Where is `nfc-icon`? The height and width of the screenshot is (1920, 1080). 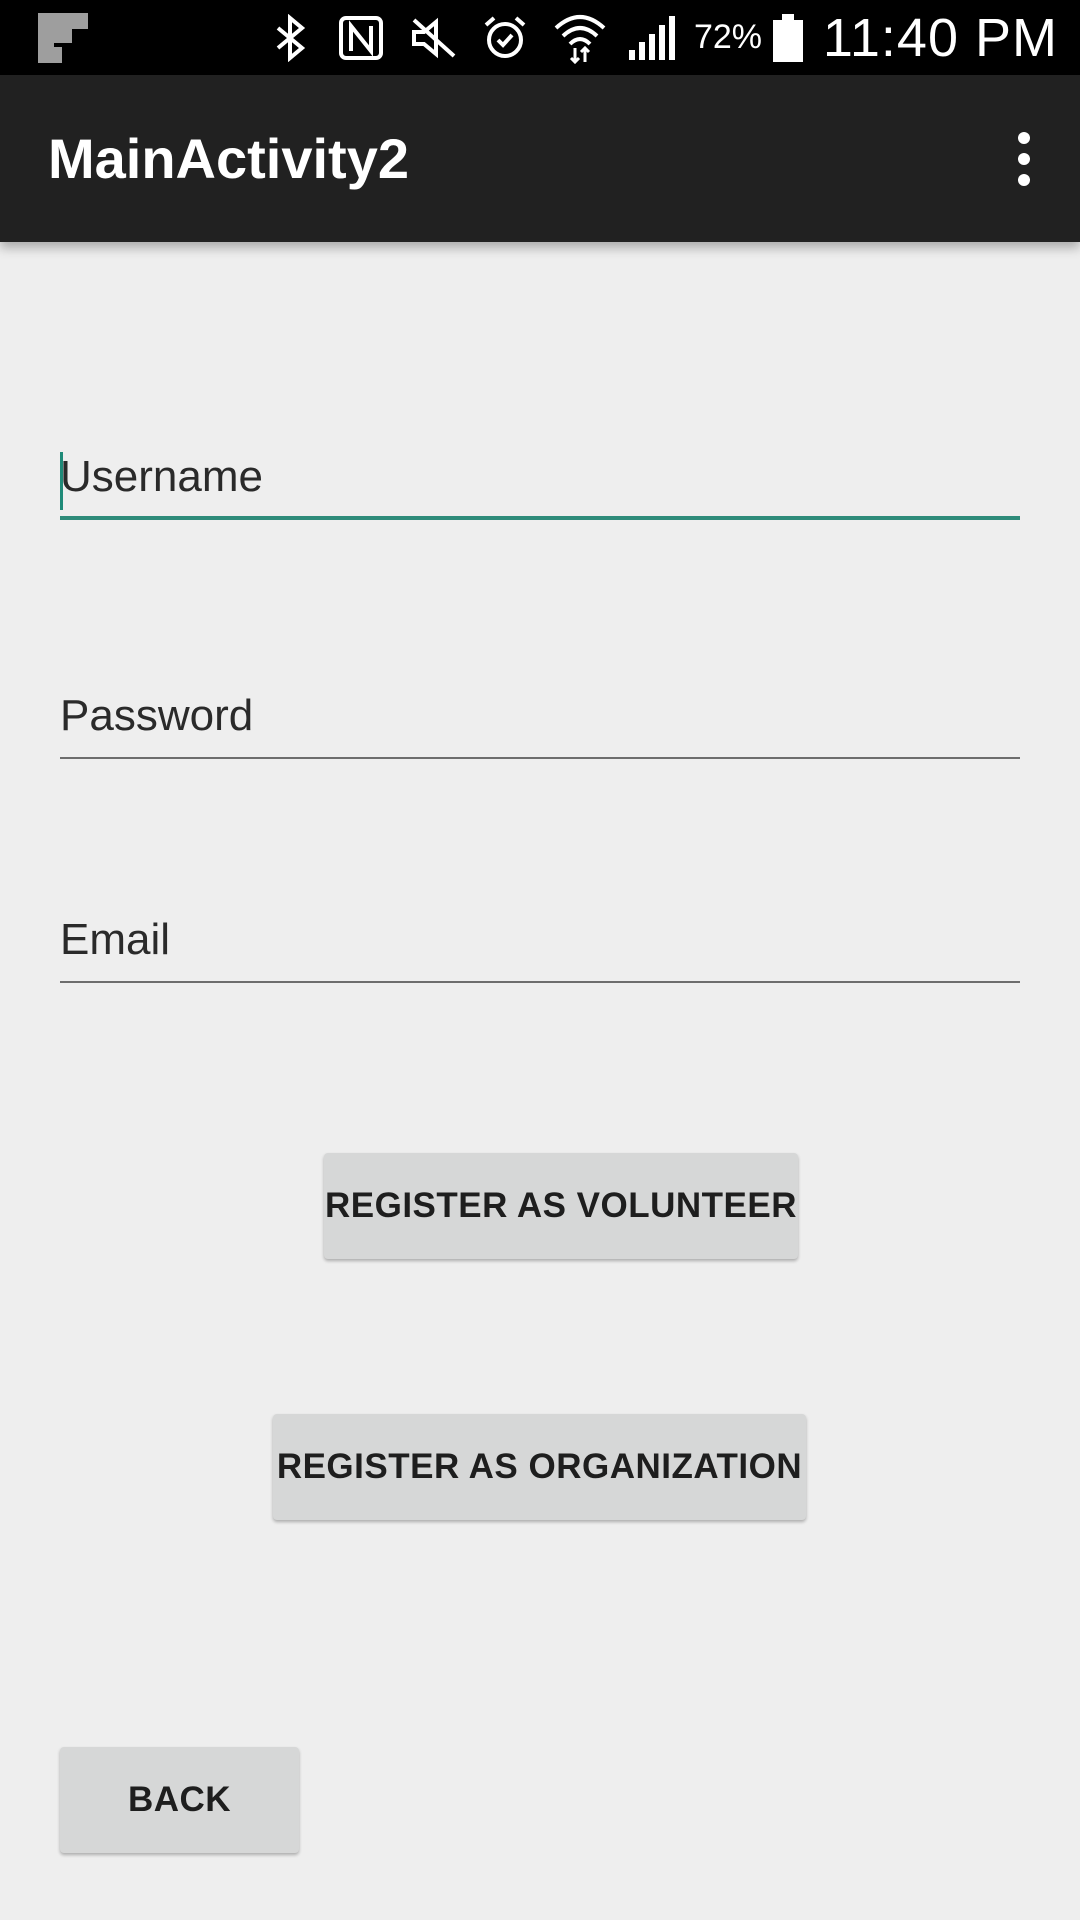
nfc-icon is located at coordinates (361, 37).